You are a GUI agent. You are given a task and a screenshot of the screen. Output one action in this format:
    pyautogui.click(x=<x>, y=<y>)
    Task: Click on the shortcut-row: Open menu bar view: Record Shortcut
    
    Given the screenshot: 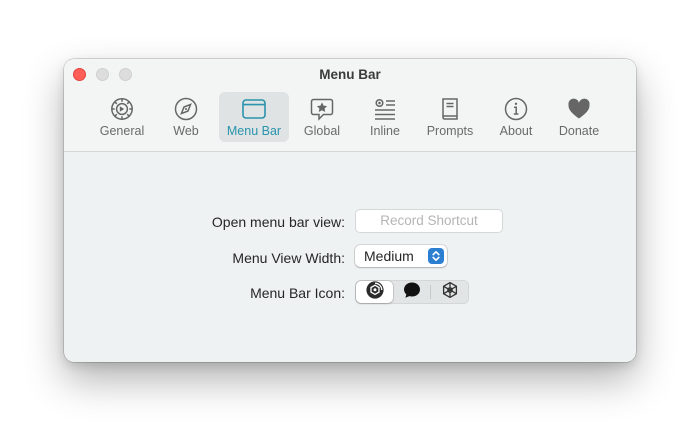 What is the action you would take?
    pyautogui.click(x=350, y=222)
    